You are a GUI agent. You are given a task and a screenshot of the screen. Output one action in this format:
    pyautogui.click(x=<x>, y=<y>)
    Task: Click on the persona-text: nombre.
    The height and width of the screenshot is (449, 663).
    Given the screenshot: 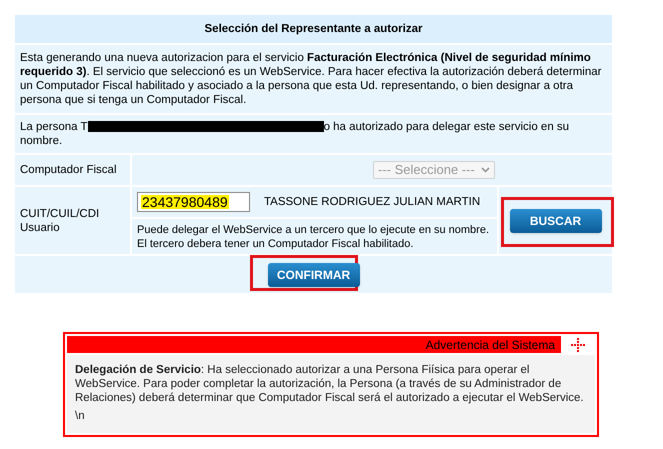 What is the action you would take?
    pyautogui.click(x=41, y=141)
    